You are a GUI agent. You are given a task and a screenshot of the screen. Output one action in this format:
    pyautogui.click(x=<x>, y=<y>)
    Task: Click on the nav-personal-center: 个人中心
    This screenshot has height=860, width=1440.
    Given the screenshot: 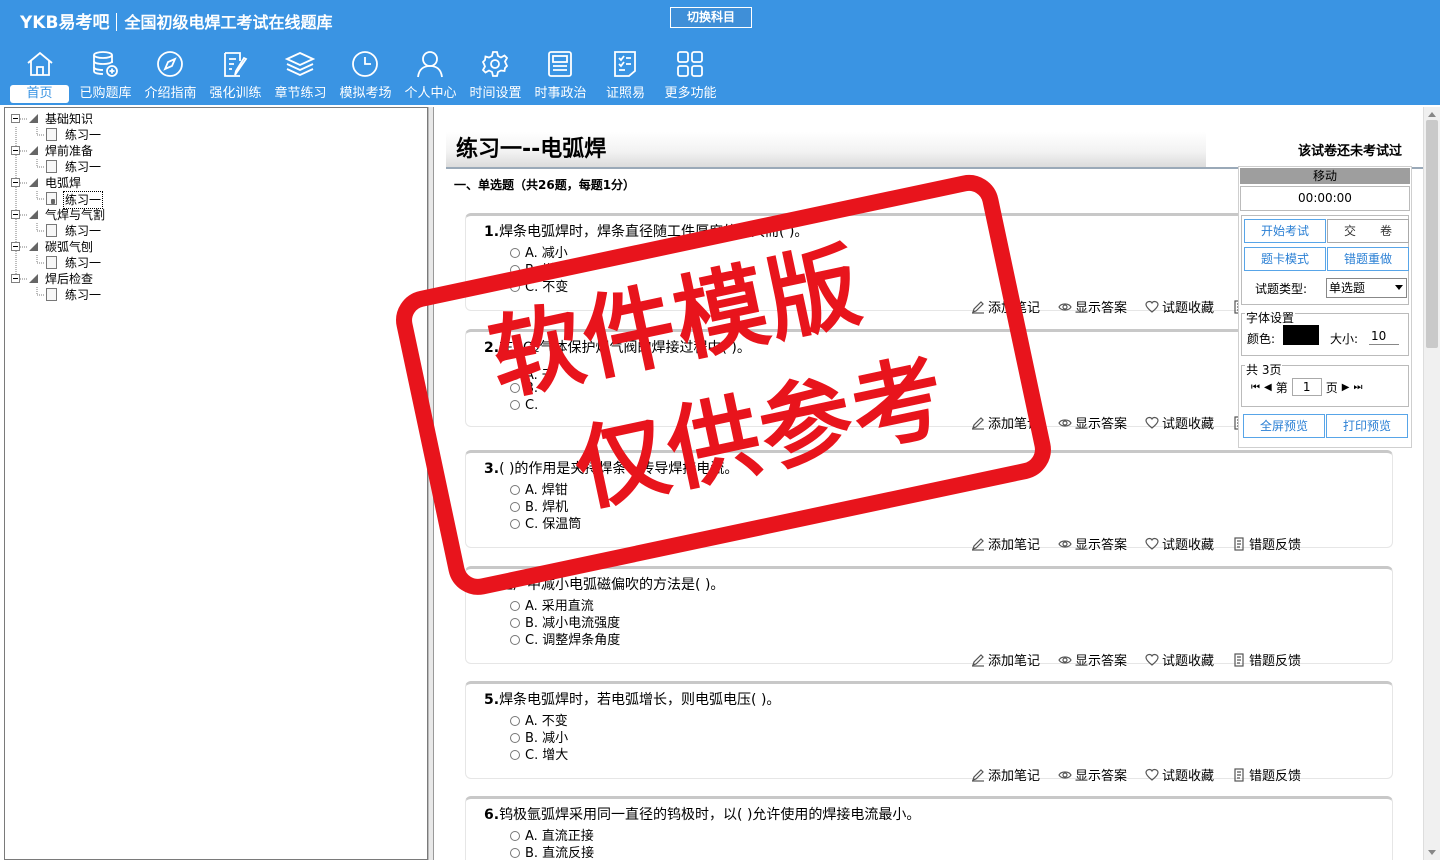 What is the action you would take?
    pyautogui.click(x=430, y=74)
    